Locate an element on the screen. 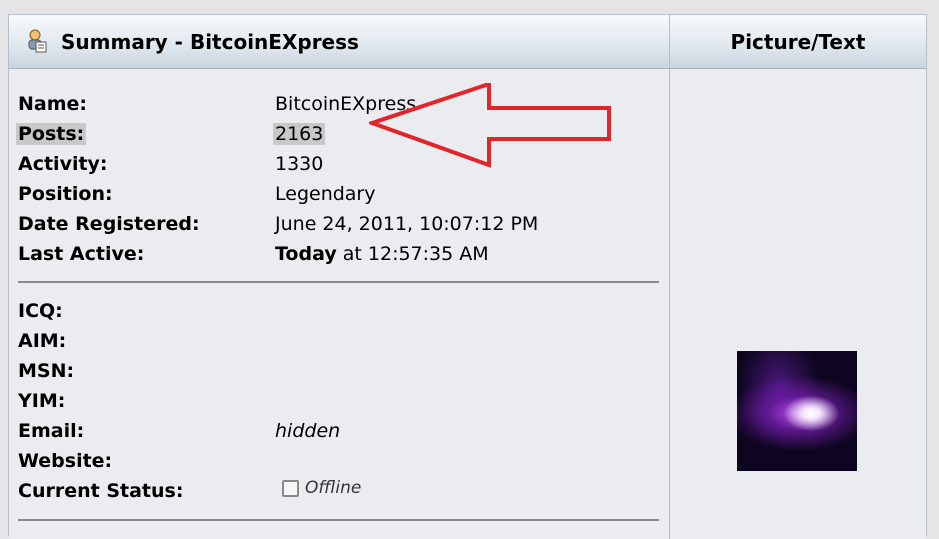 This screenshot has height=539, width=939. panel-header: Summary - BitcoinEXpress Picture/Text is located at coordinates (467, 42).